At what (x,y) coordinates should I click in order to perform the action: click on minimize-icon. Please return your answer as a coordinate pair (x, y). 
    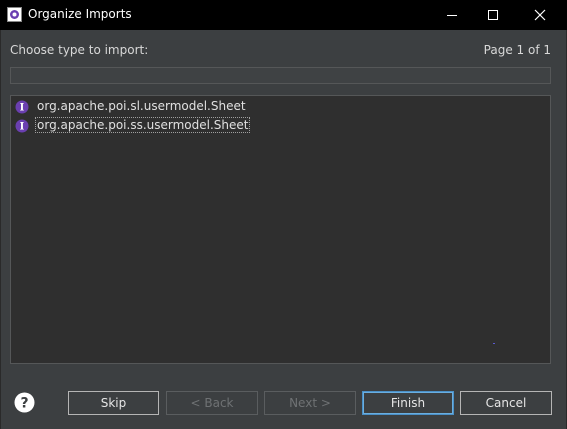
    Looking at the image, I should click on (452, 15).